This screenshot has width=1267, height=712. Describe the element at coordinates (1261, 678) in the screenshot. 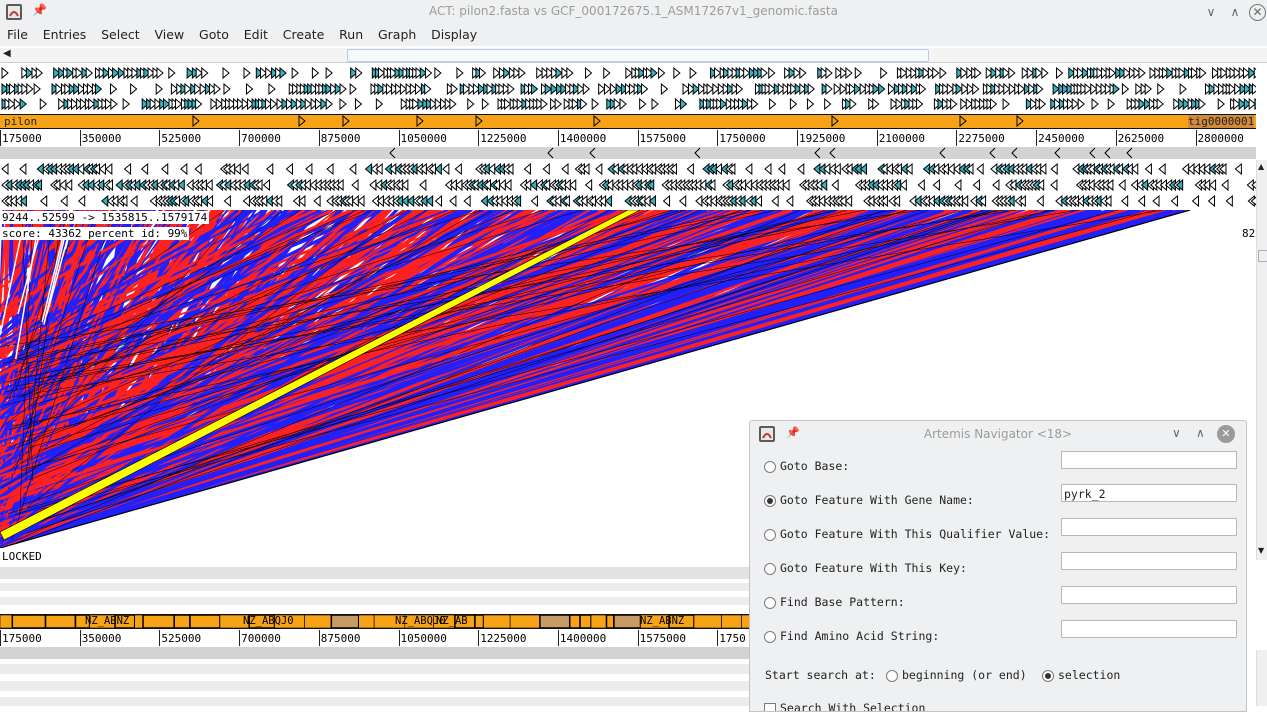

I see `right-lower-scrollbar` at that location.